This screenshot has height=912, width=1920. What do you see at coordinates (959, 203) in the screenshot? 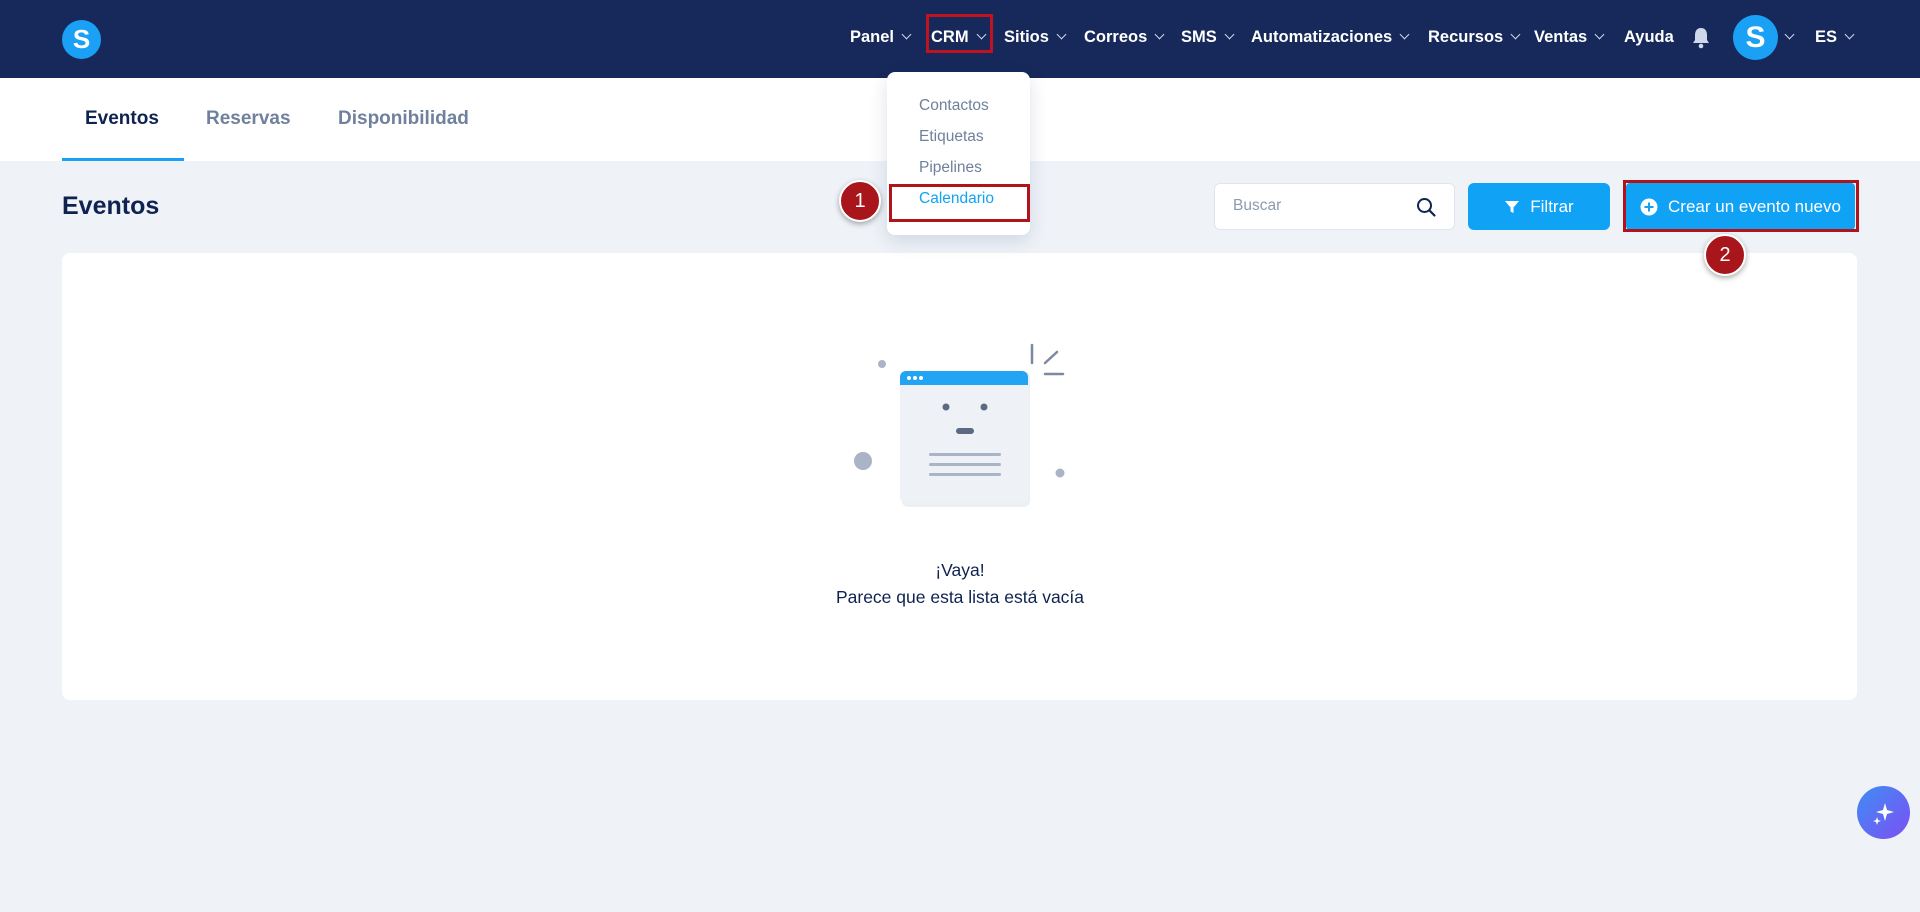
I see `calendario-highlight-box` at bounding box center [959, 203].